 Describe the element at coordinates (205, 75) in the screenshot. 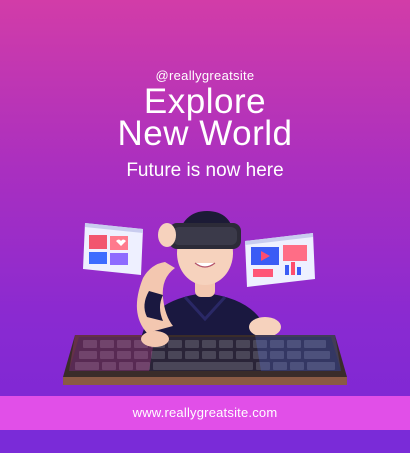

I see `social-handle: @reallygreatsite` at that location.